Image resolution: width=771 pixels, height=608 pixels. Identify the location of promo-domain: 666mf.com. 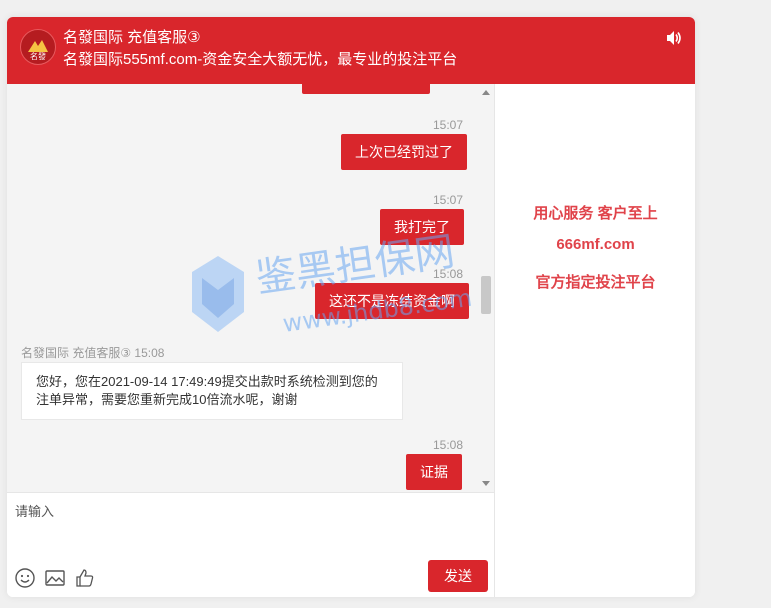
(595, 244).